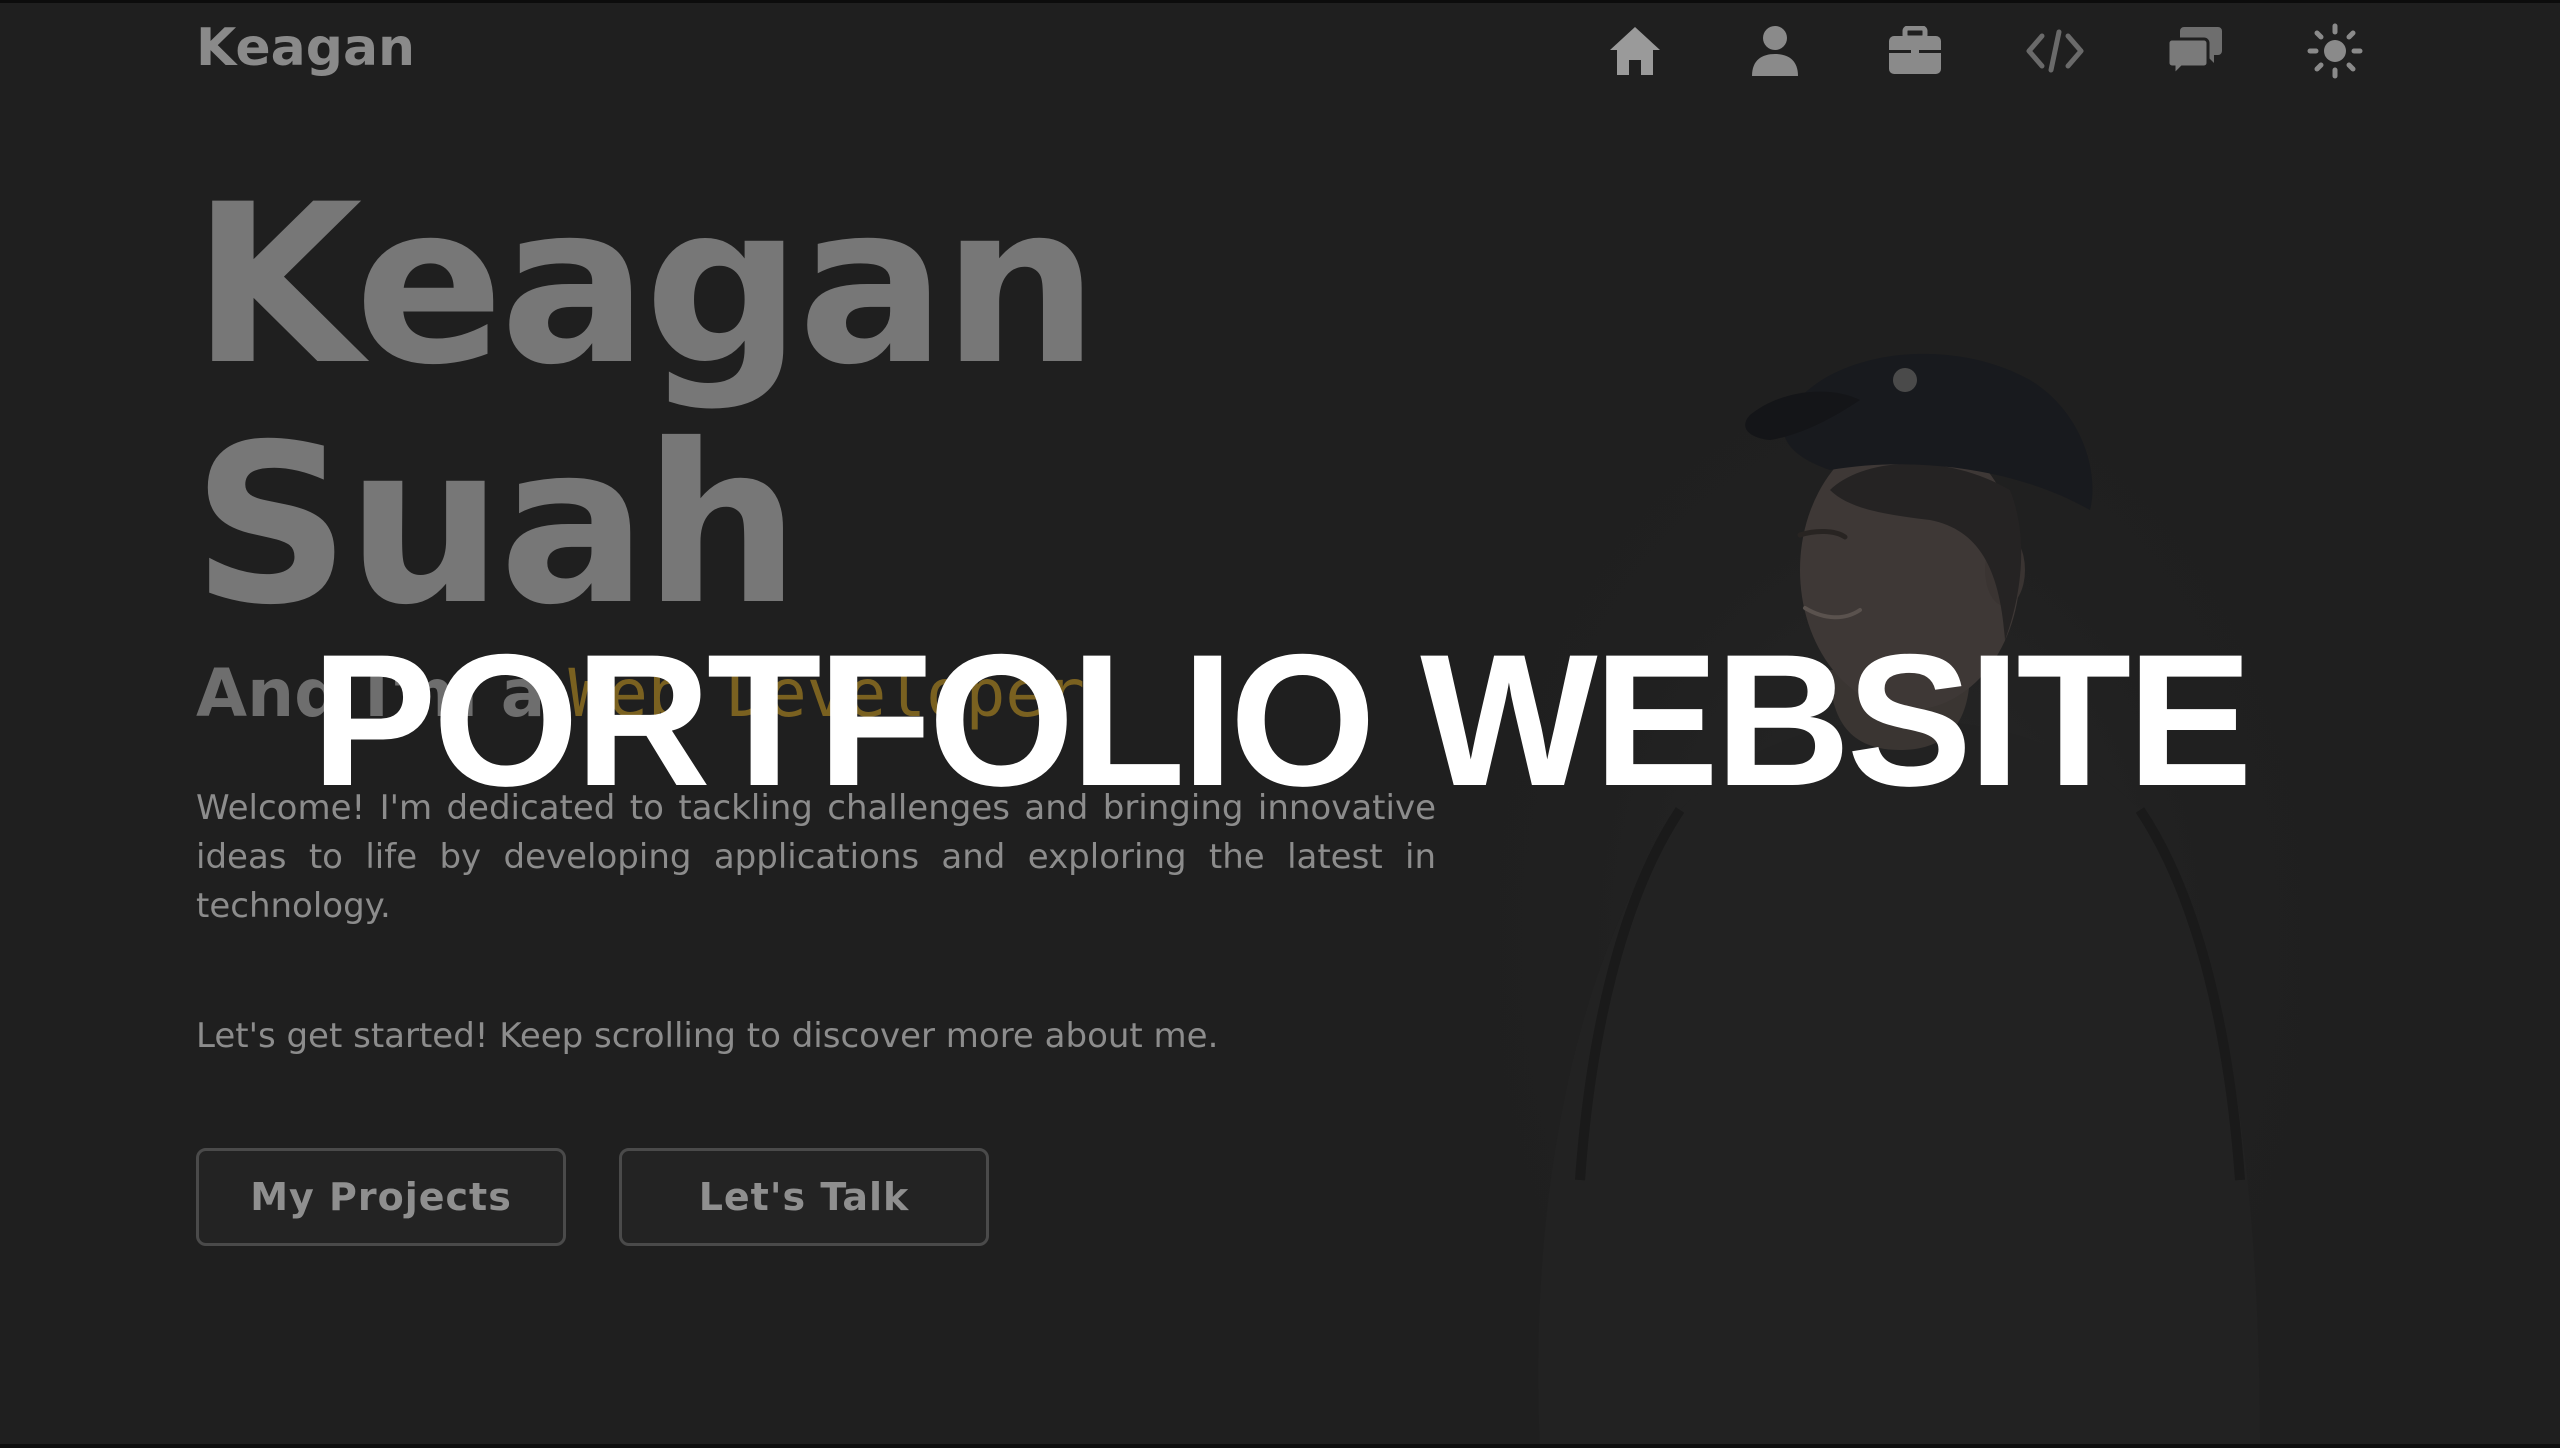 This screenshot has width=2560, height=1448. What do you see at coordinates (1280, 1) in the screenshot?
I see `top-border` at bounding box center [1280, 1].